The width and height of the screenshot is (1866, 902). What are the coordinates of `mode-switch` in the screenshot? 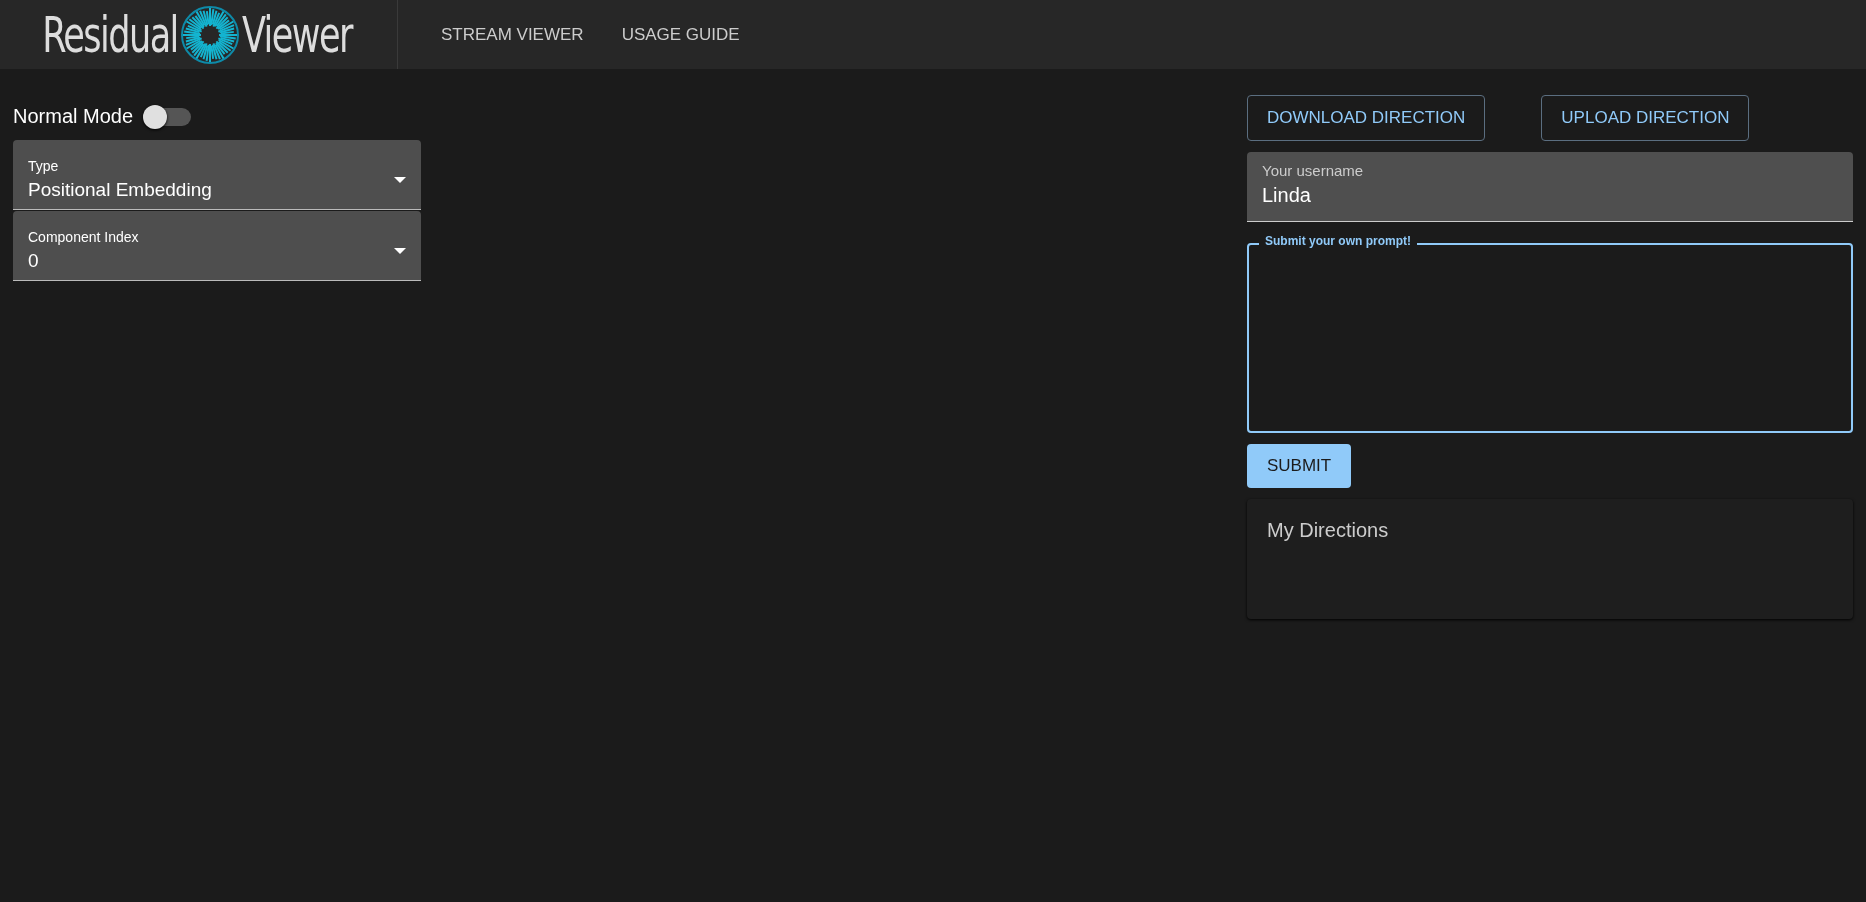 It's located at (167, 116).